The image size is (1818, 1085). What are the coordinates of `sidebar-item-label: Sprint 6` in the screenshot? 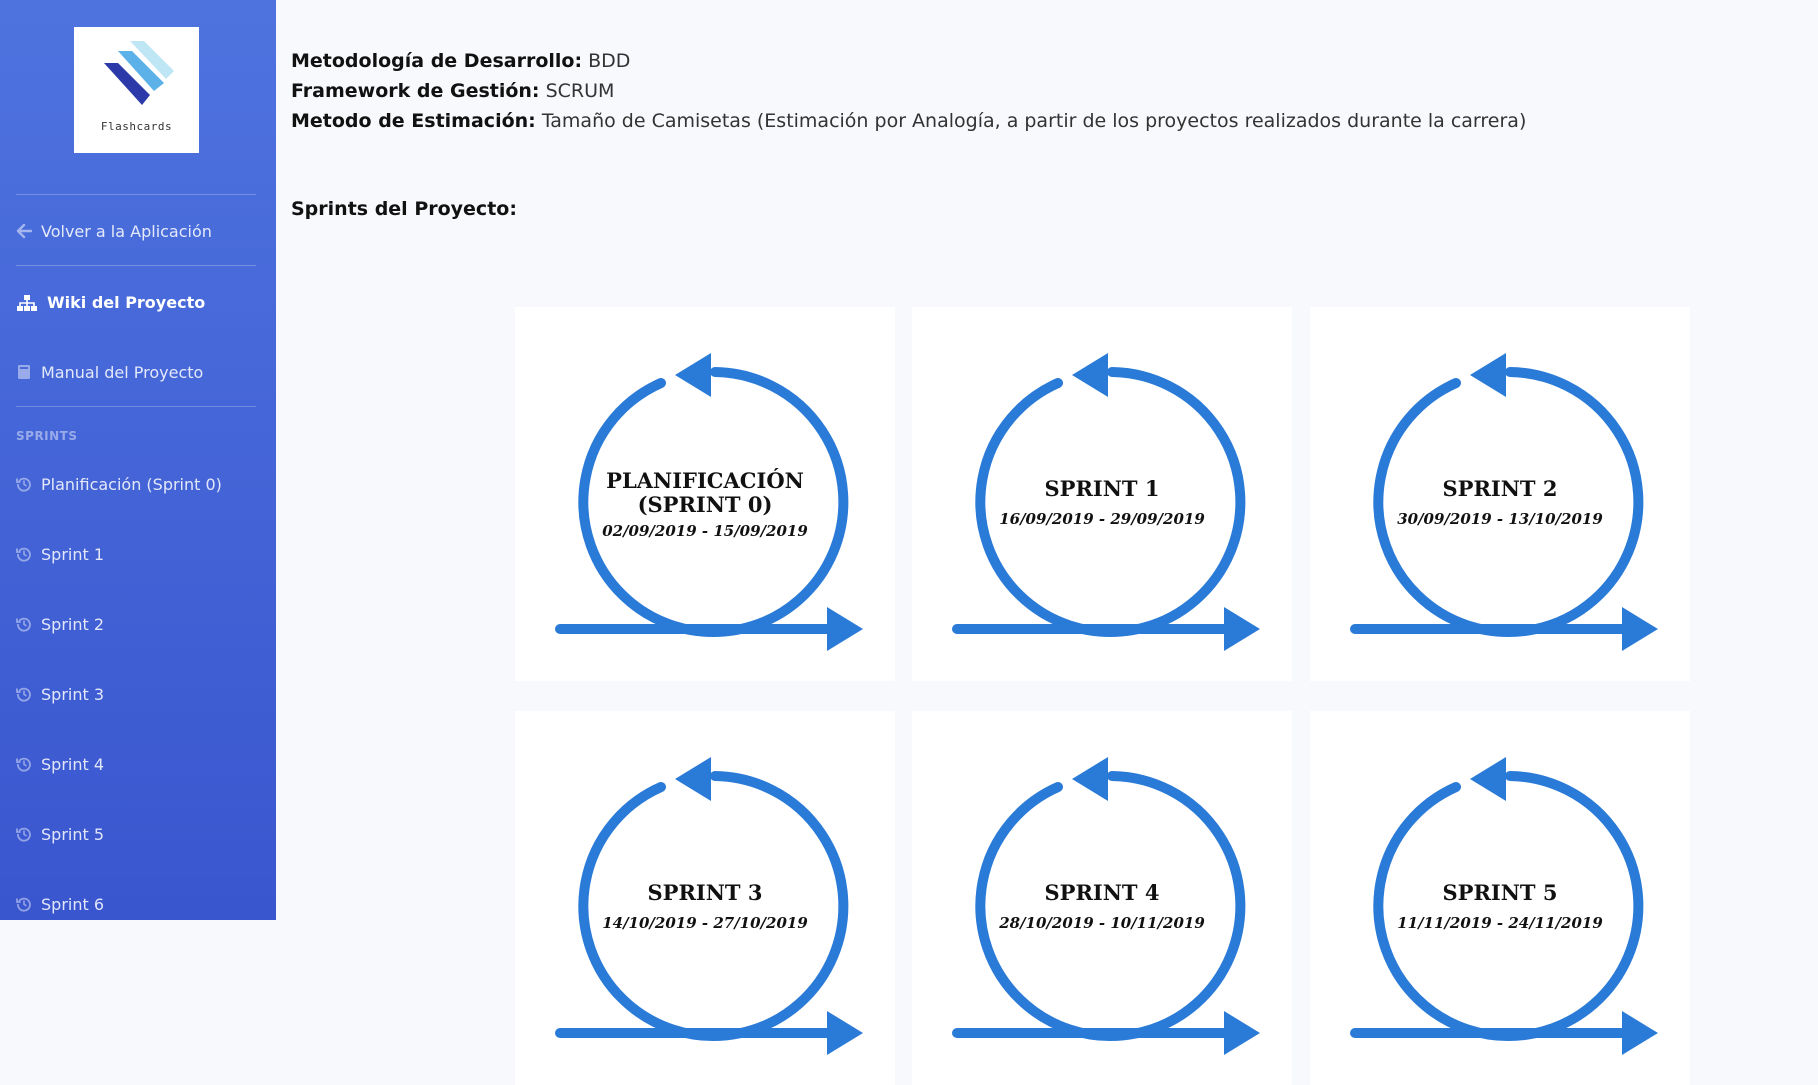 It's located at (73, 904).